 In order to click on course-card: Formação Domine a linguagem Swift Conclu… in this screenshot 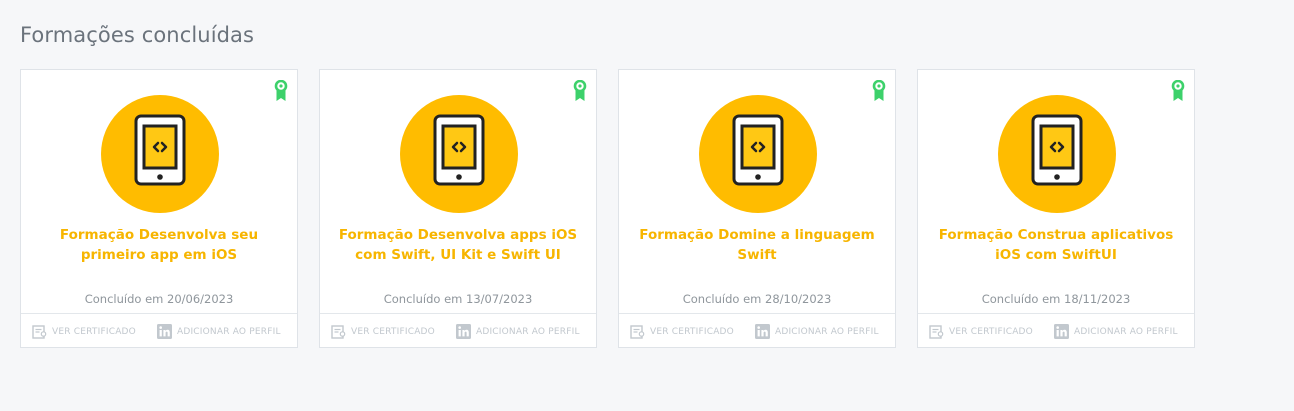, I will do `click(757, 208)`.